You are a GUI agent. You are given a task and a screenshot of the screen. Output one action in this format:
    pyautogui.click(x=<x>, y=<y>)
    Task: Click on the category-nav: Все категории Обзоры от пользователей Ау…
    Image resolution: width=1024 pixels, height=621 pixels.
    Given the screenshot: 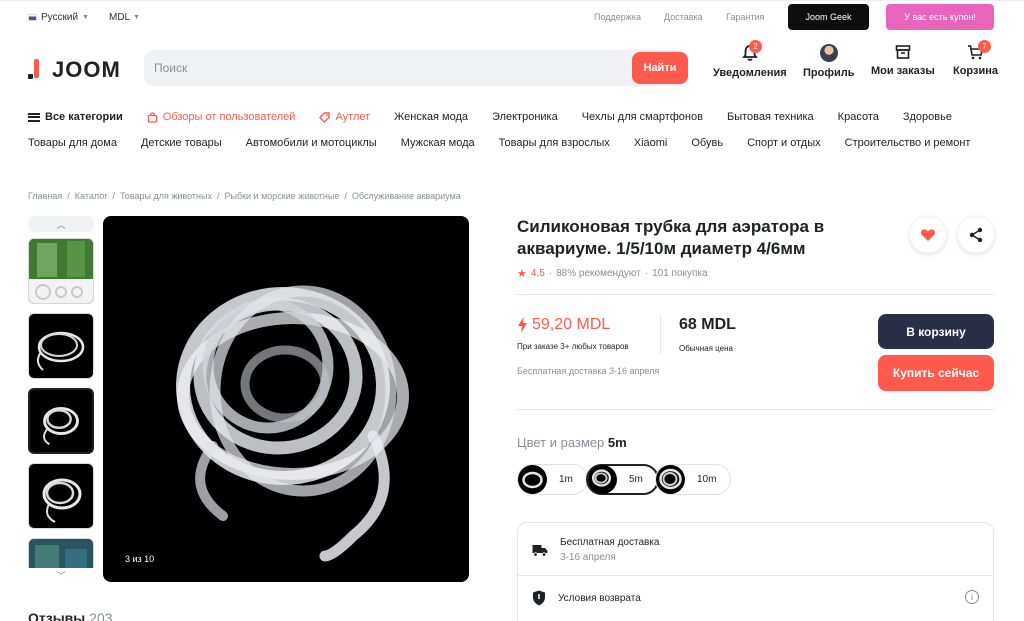 What is the action you would take?
    pyautogui.click(x=502, y=117)
    